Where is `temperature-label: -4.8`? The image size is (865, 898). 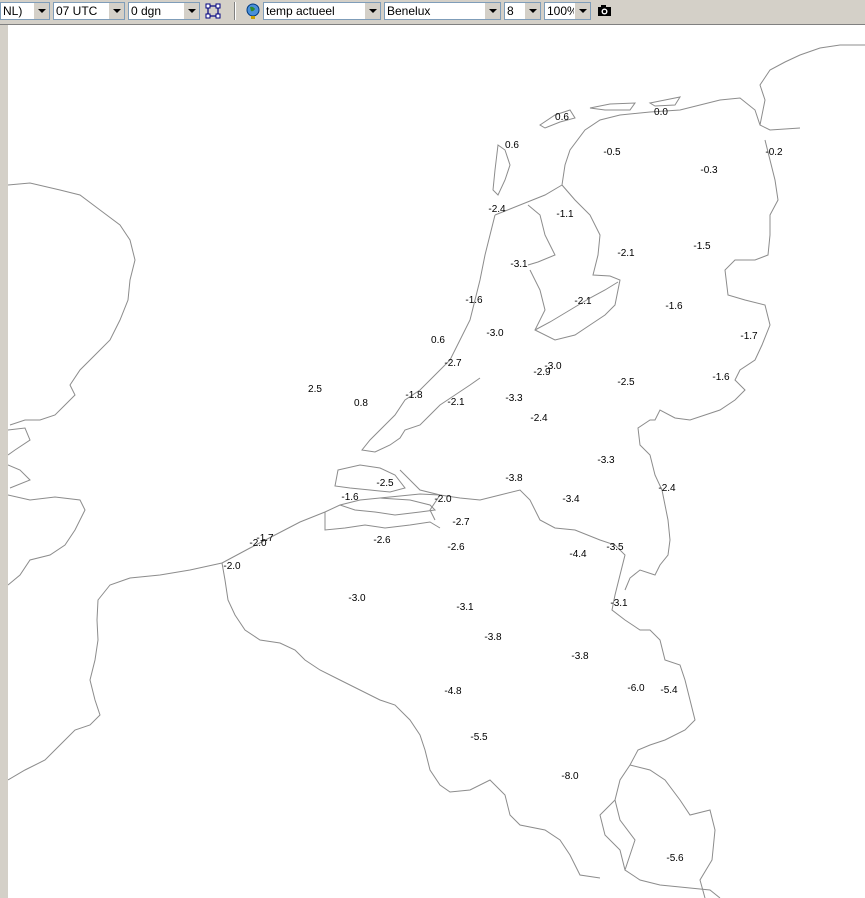 temperature-label: -4.8 is located at coordinates (453, 691).